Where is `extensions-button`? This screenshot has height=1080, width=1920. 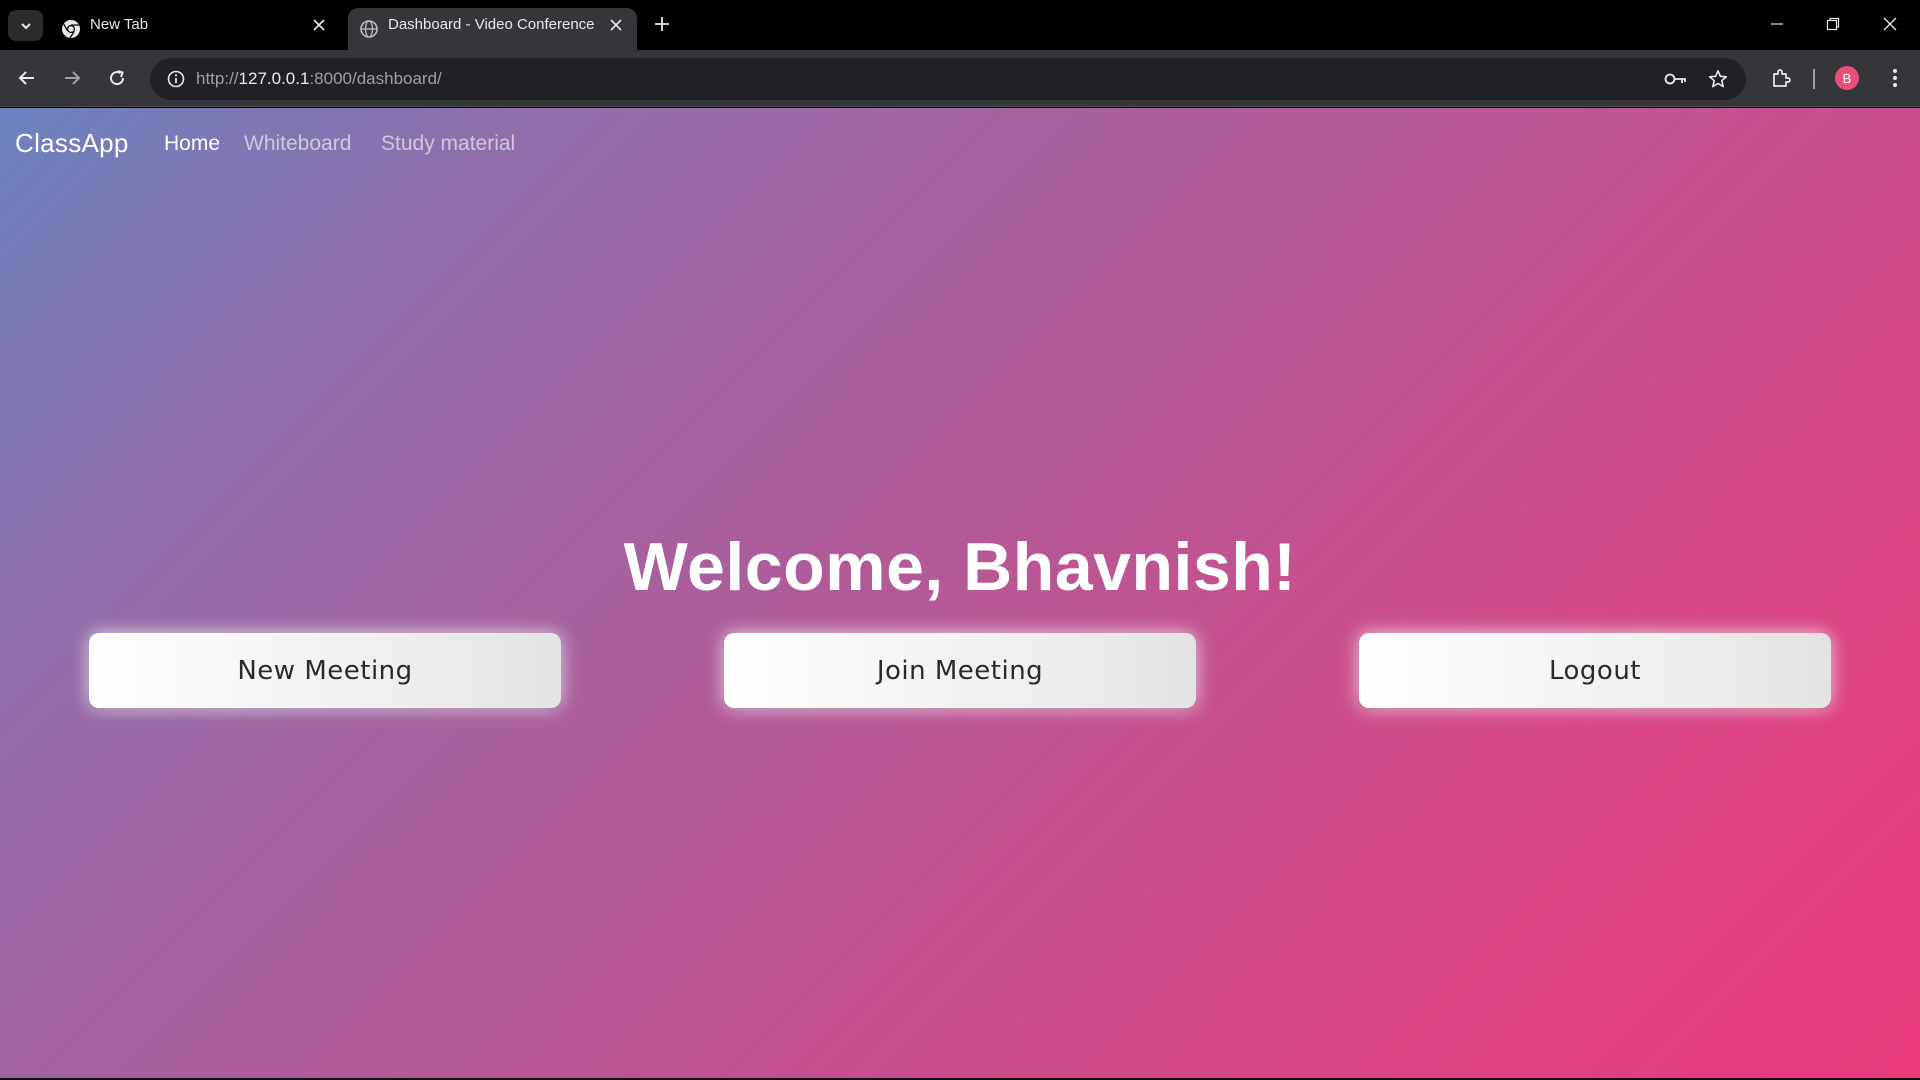
extensions-button is located at coordinates (1781, 78).